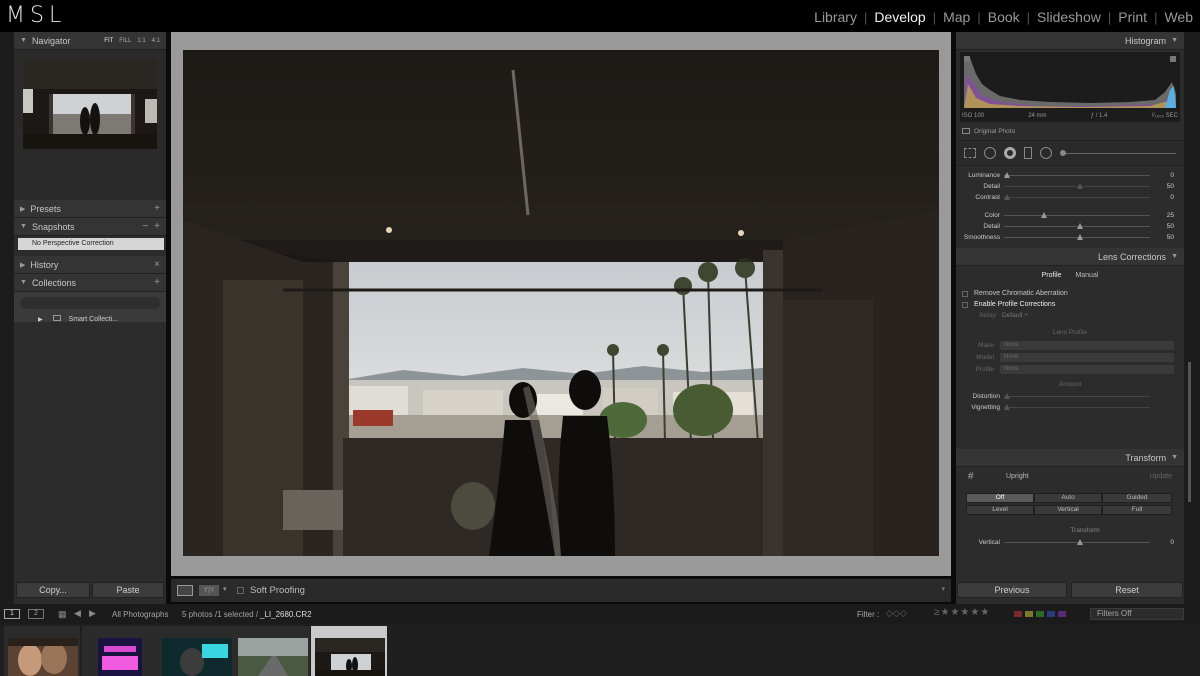 The width and height of the screenshot is (1200, 676). What do you see at coordinates (1087, 369) in the screenshot?
I see `profile-select: None` at bounding box center [1087, 369].